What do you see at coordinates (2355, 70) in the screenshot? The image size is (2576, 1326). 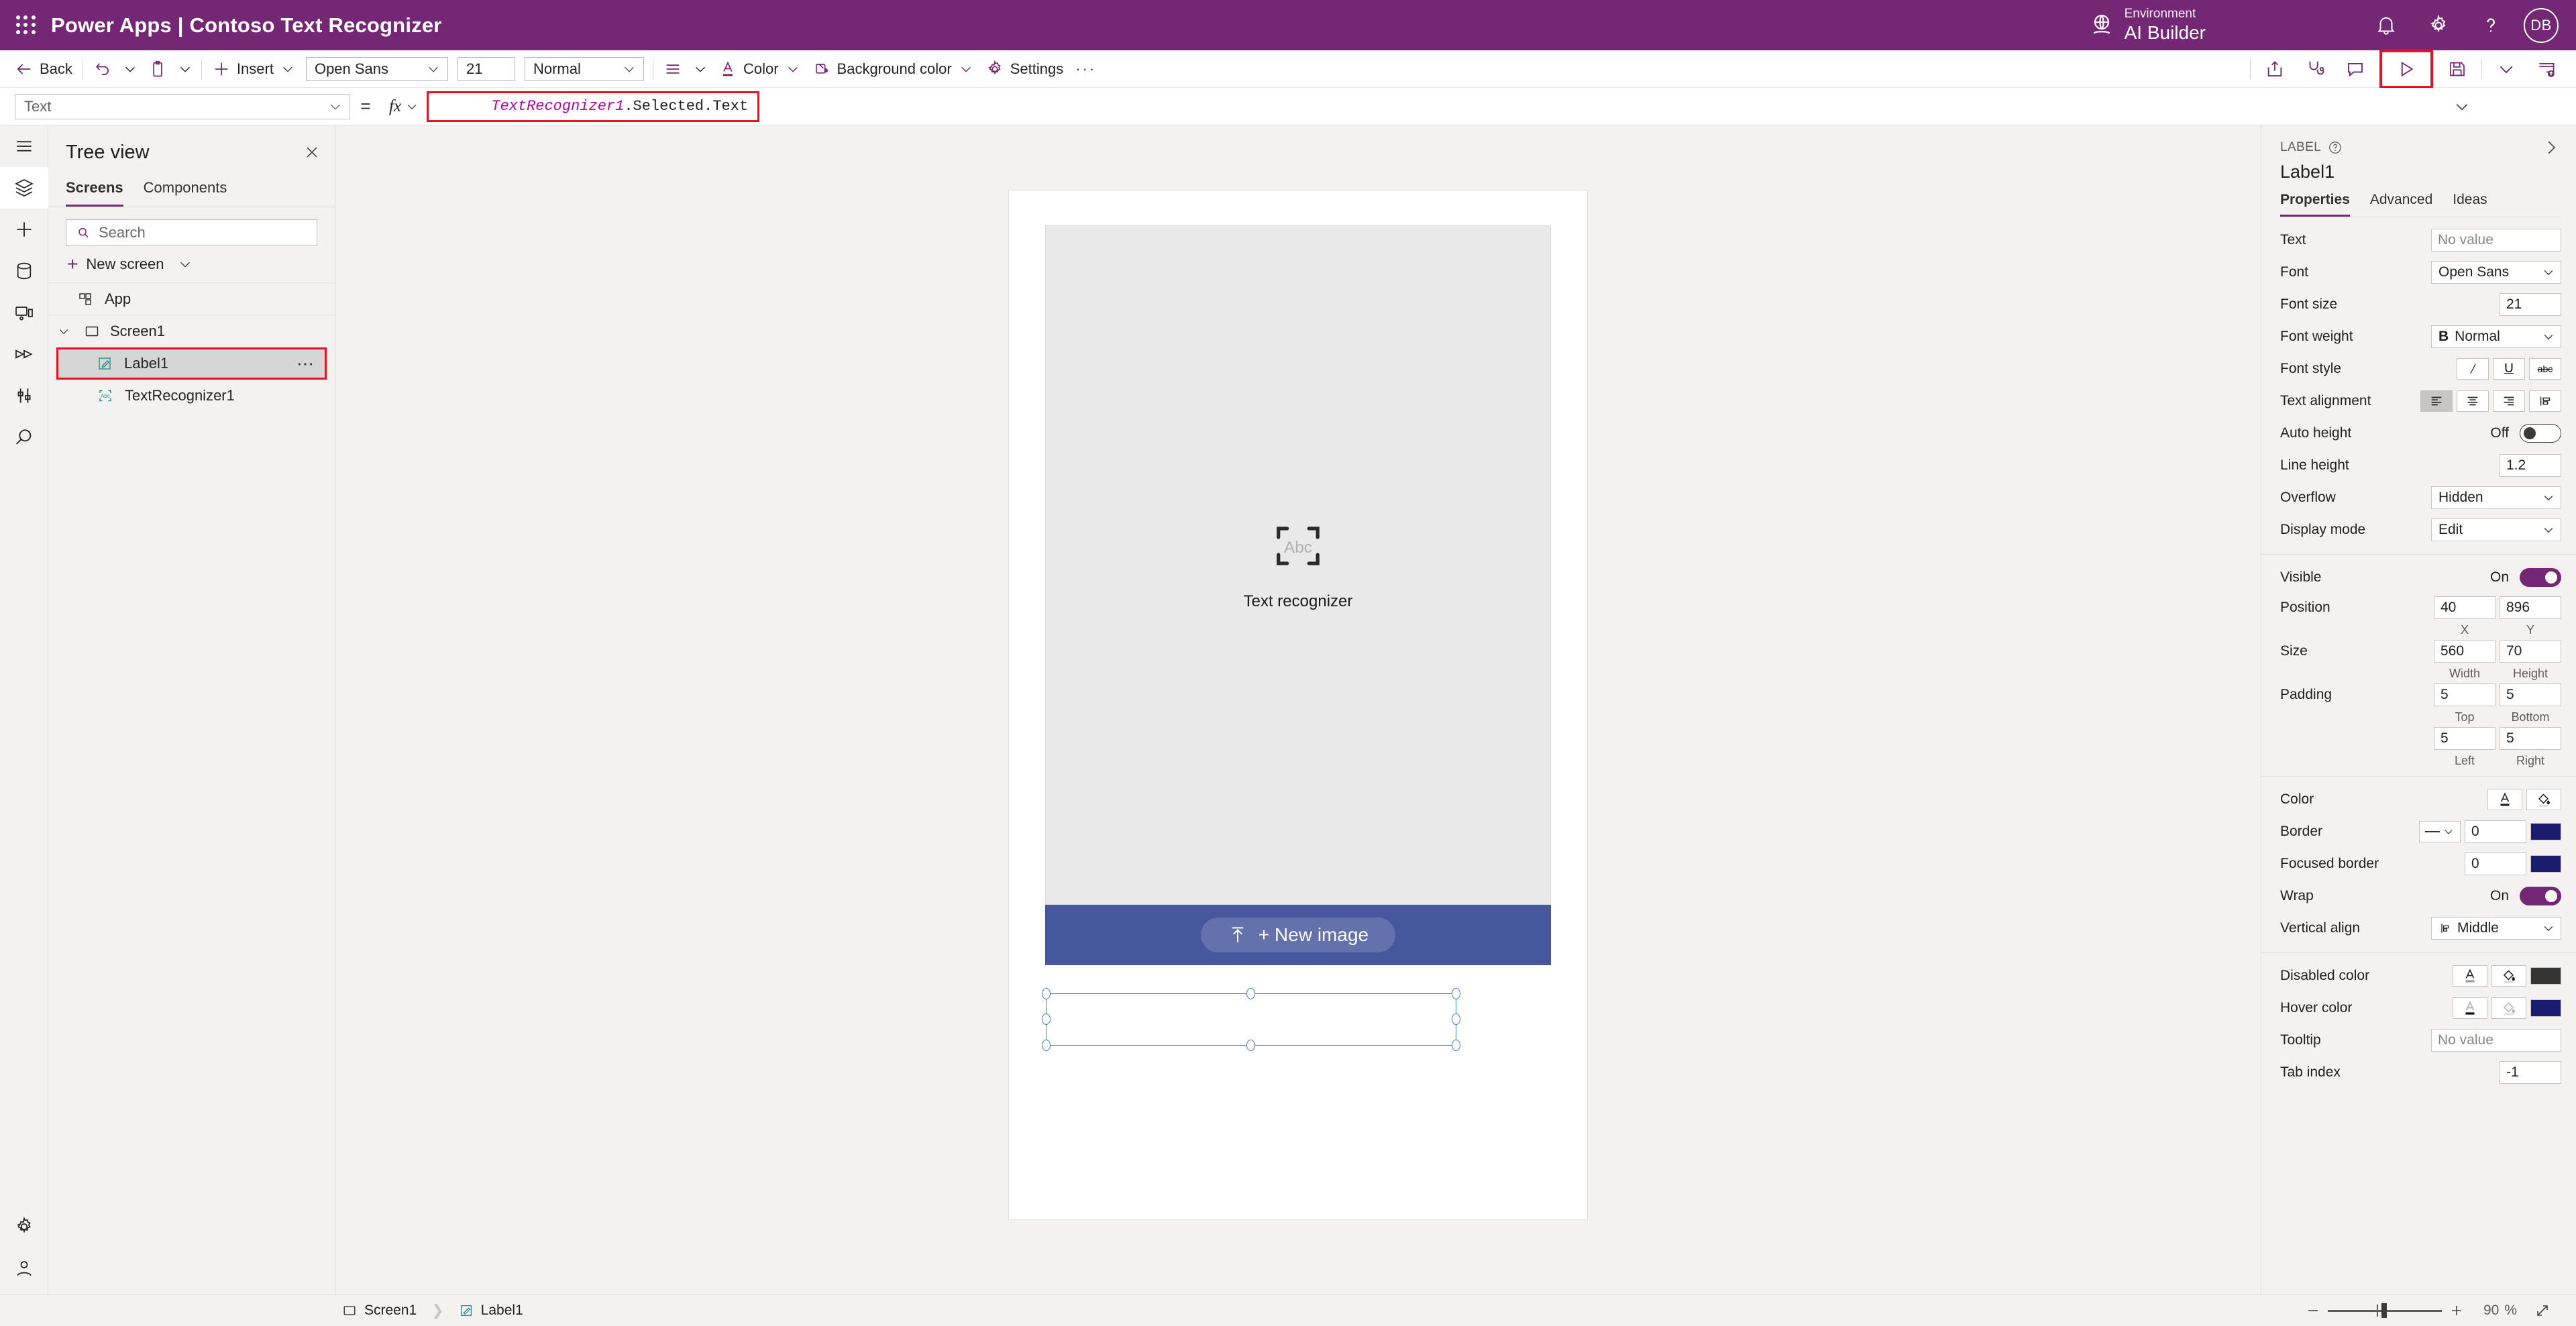 I see `comments-icon` at bounding box center [2355, 70].